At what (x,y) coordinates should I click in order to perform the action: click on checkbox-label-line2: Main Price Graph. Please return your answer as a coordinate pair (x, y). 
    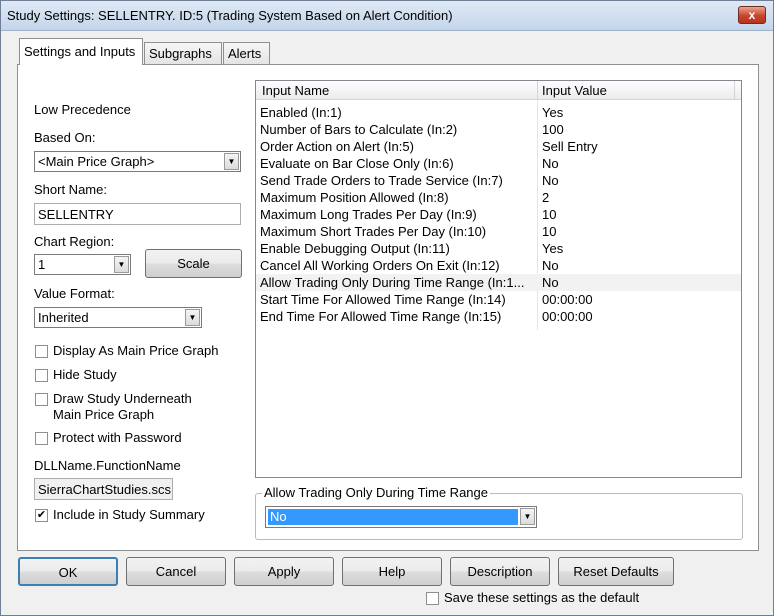
    Looking at the image, I should click on (104, 414).